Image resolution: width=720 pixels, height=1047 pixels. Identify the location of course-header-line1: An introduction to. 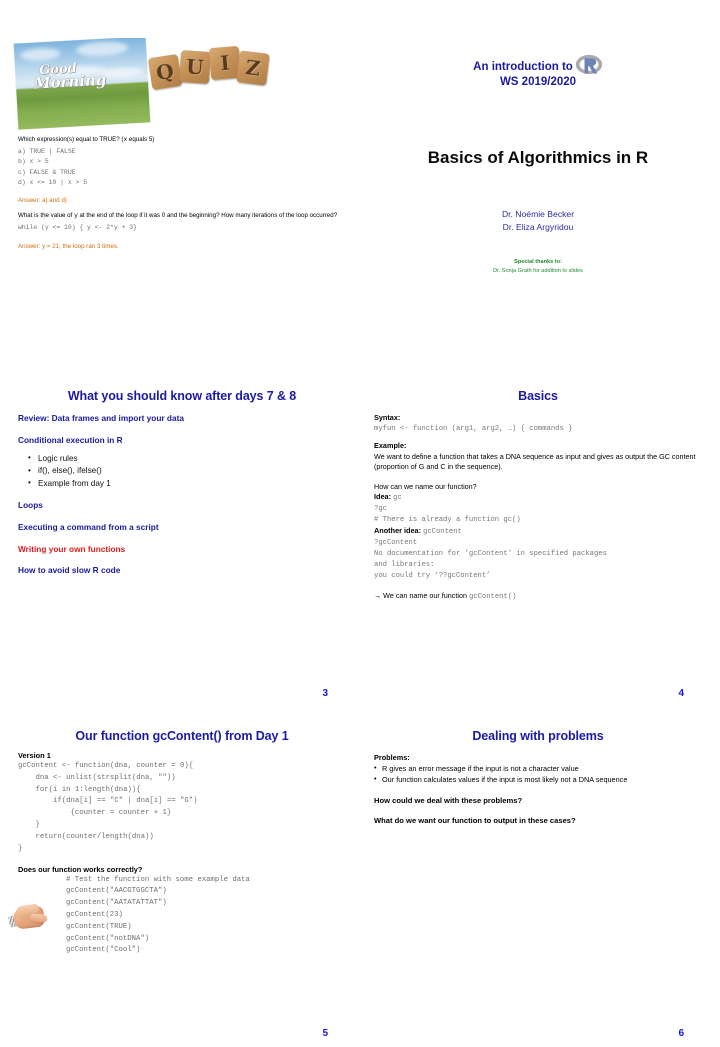
(523, 67).